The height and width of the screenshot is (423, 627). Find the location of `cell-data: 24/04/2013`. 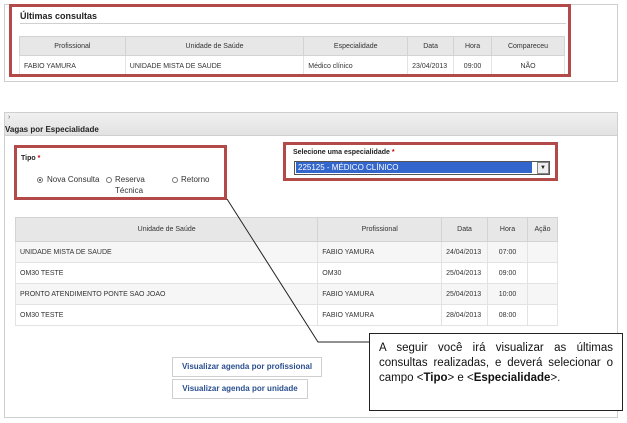

cell-data: 24/04/2013 is located at coordinates (465, 252).